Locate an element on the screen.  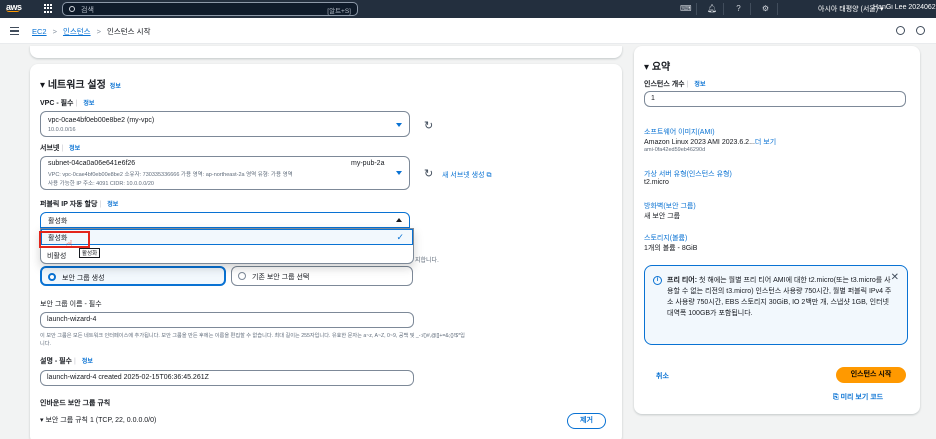
code-icon: ⎘ is located at coordinates (836, 397).